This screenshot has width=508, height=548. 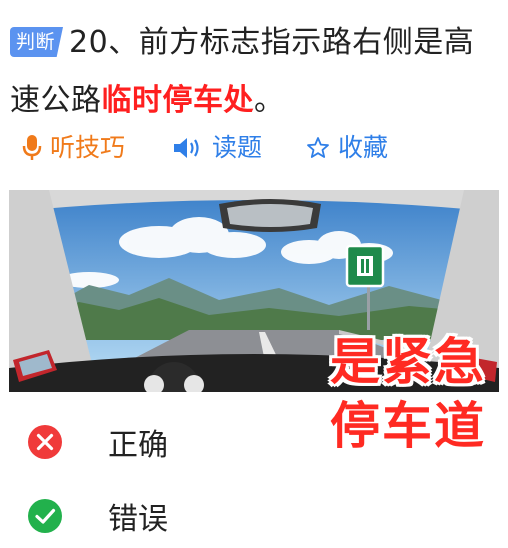 What do you see at coordinates (88, 147) in the screenshot?
I see `listen-tips-label: 听技巧` at bounding box center [88, 147].